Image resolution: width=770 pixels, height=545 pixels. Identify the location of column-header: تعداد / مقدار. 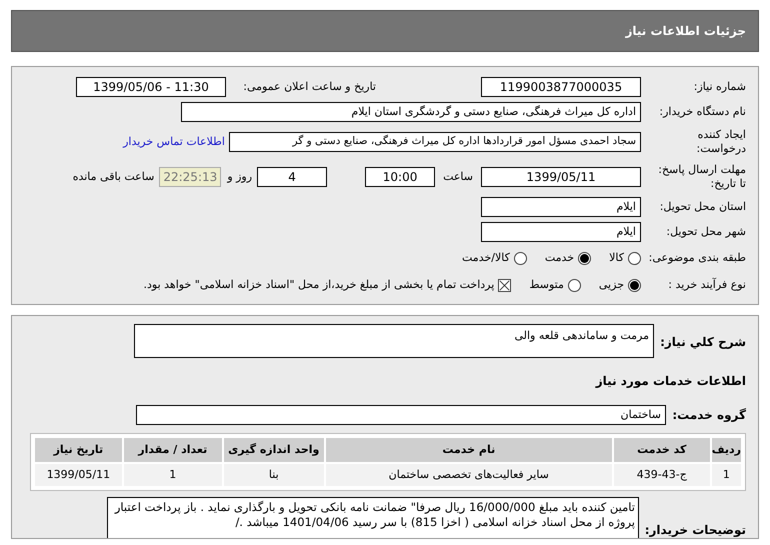
(173, 450).